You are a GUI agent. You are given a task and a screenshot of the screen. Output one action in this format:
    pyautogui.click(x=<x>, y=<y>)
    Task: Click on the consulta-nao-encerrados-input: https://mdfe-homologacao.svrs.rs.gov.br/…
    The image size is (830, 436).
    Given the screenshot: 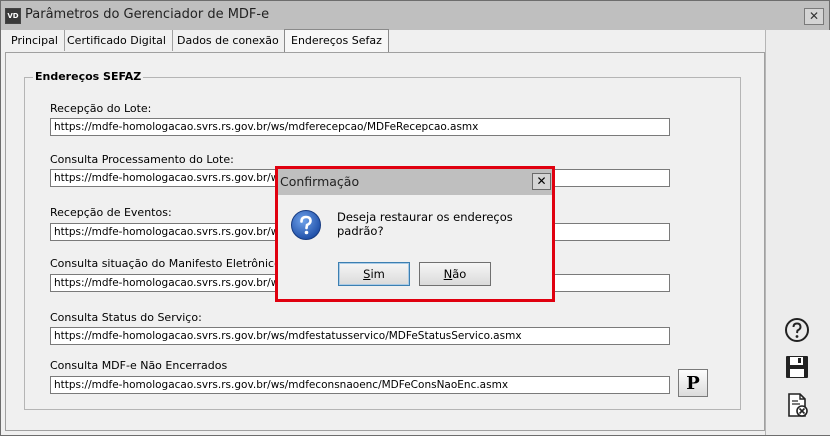 What is the action you would take?
    pyautogui.click(x=360, y=385)
    